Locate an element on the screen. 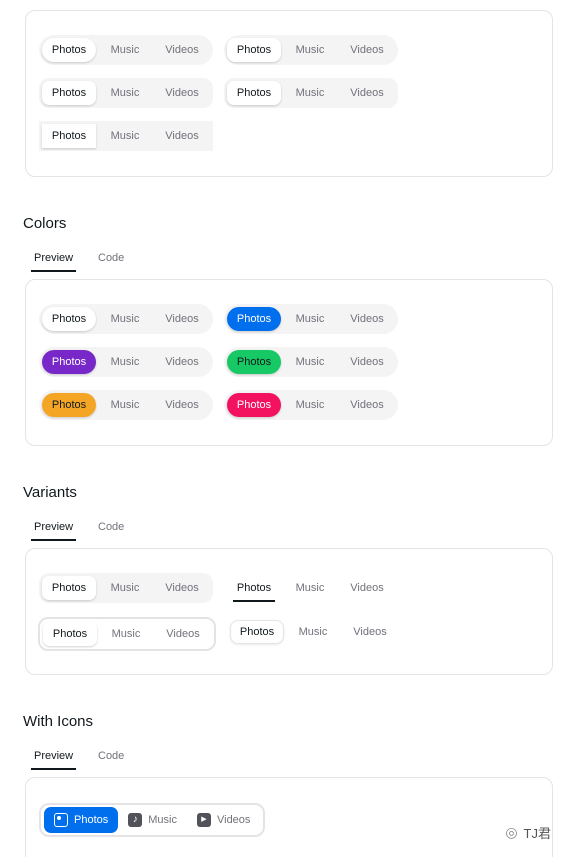 The width and height of the screenshot is (567, 857). tabs-variant-light: Photos Music Videos is located at coordinates (314, 632).